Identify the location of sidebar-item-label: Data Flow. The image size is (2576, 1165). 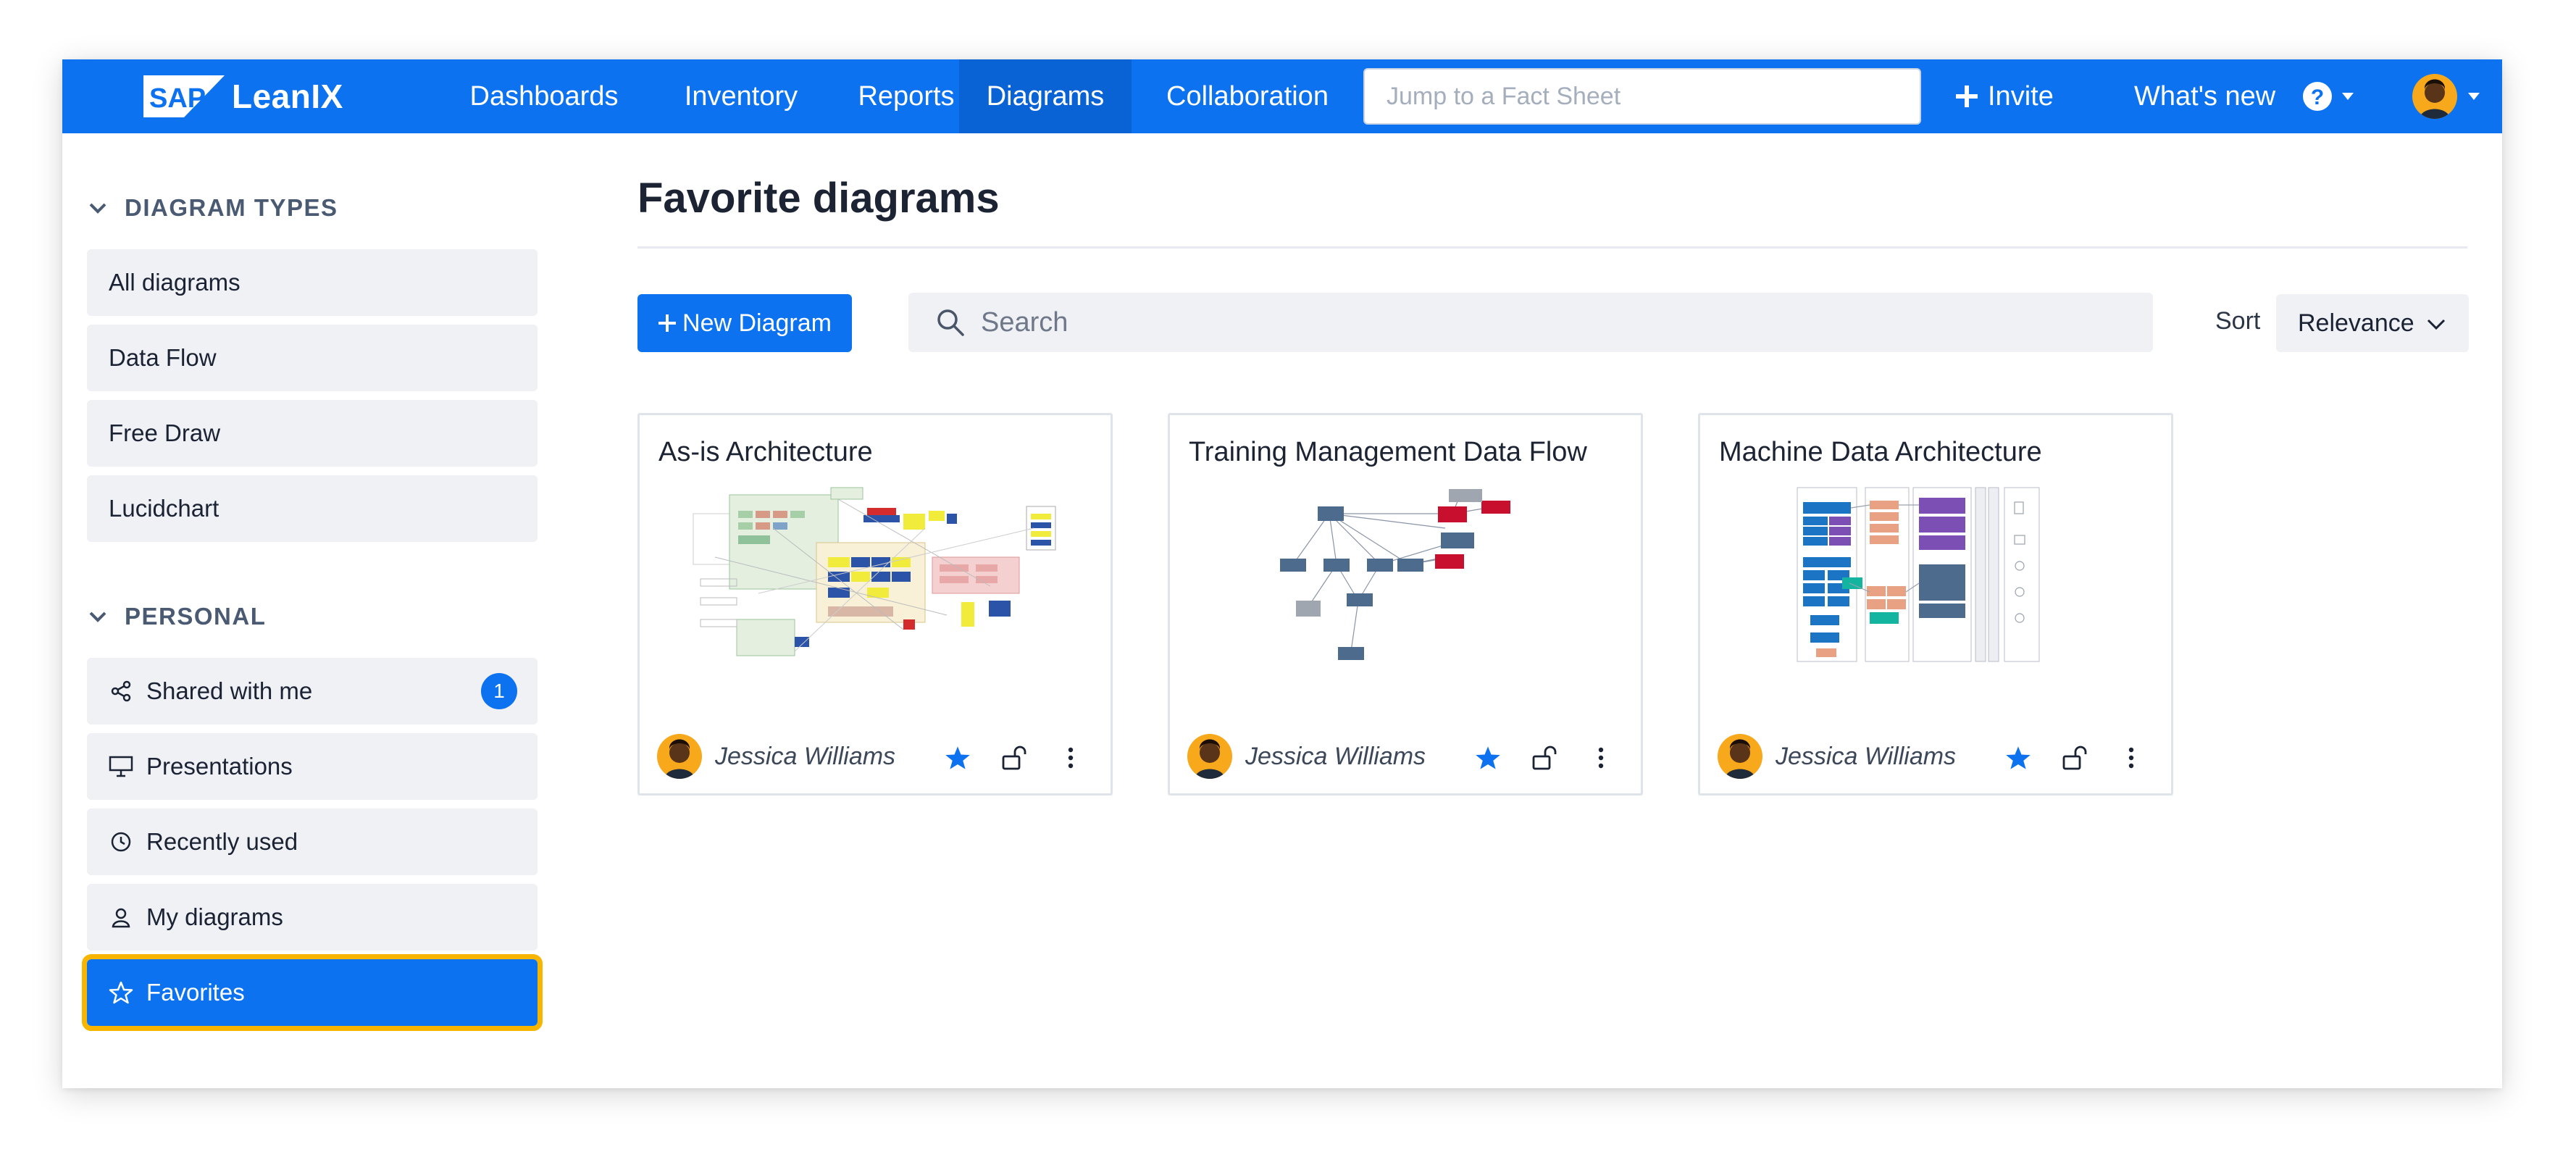
(163, 357).